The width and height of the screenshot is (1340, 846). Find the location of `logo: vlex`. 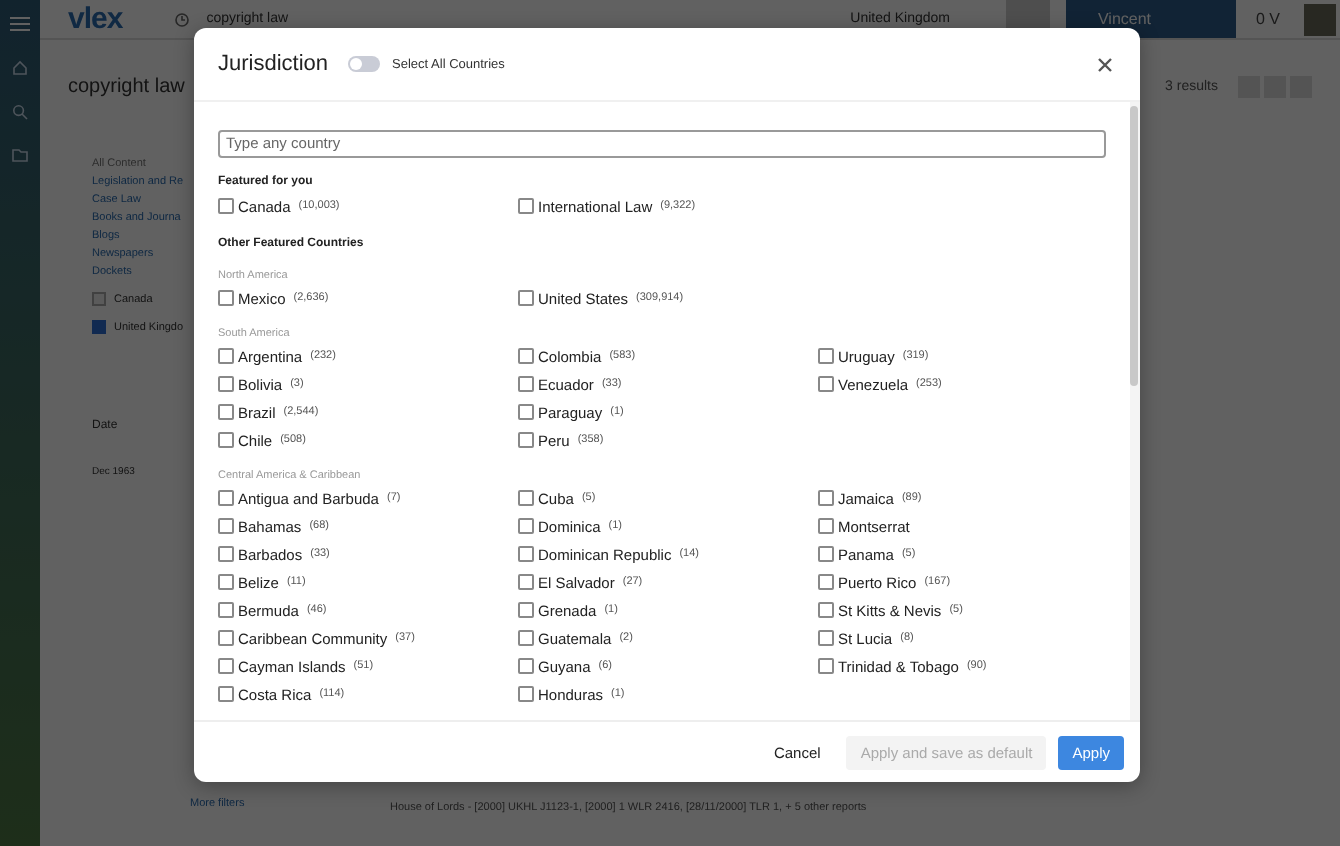

logo: vlex is located at coordinates (95, 19).